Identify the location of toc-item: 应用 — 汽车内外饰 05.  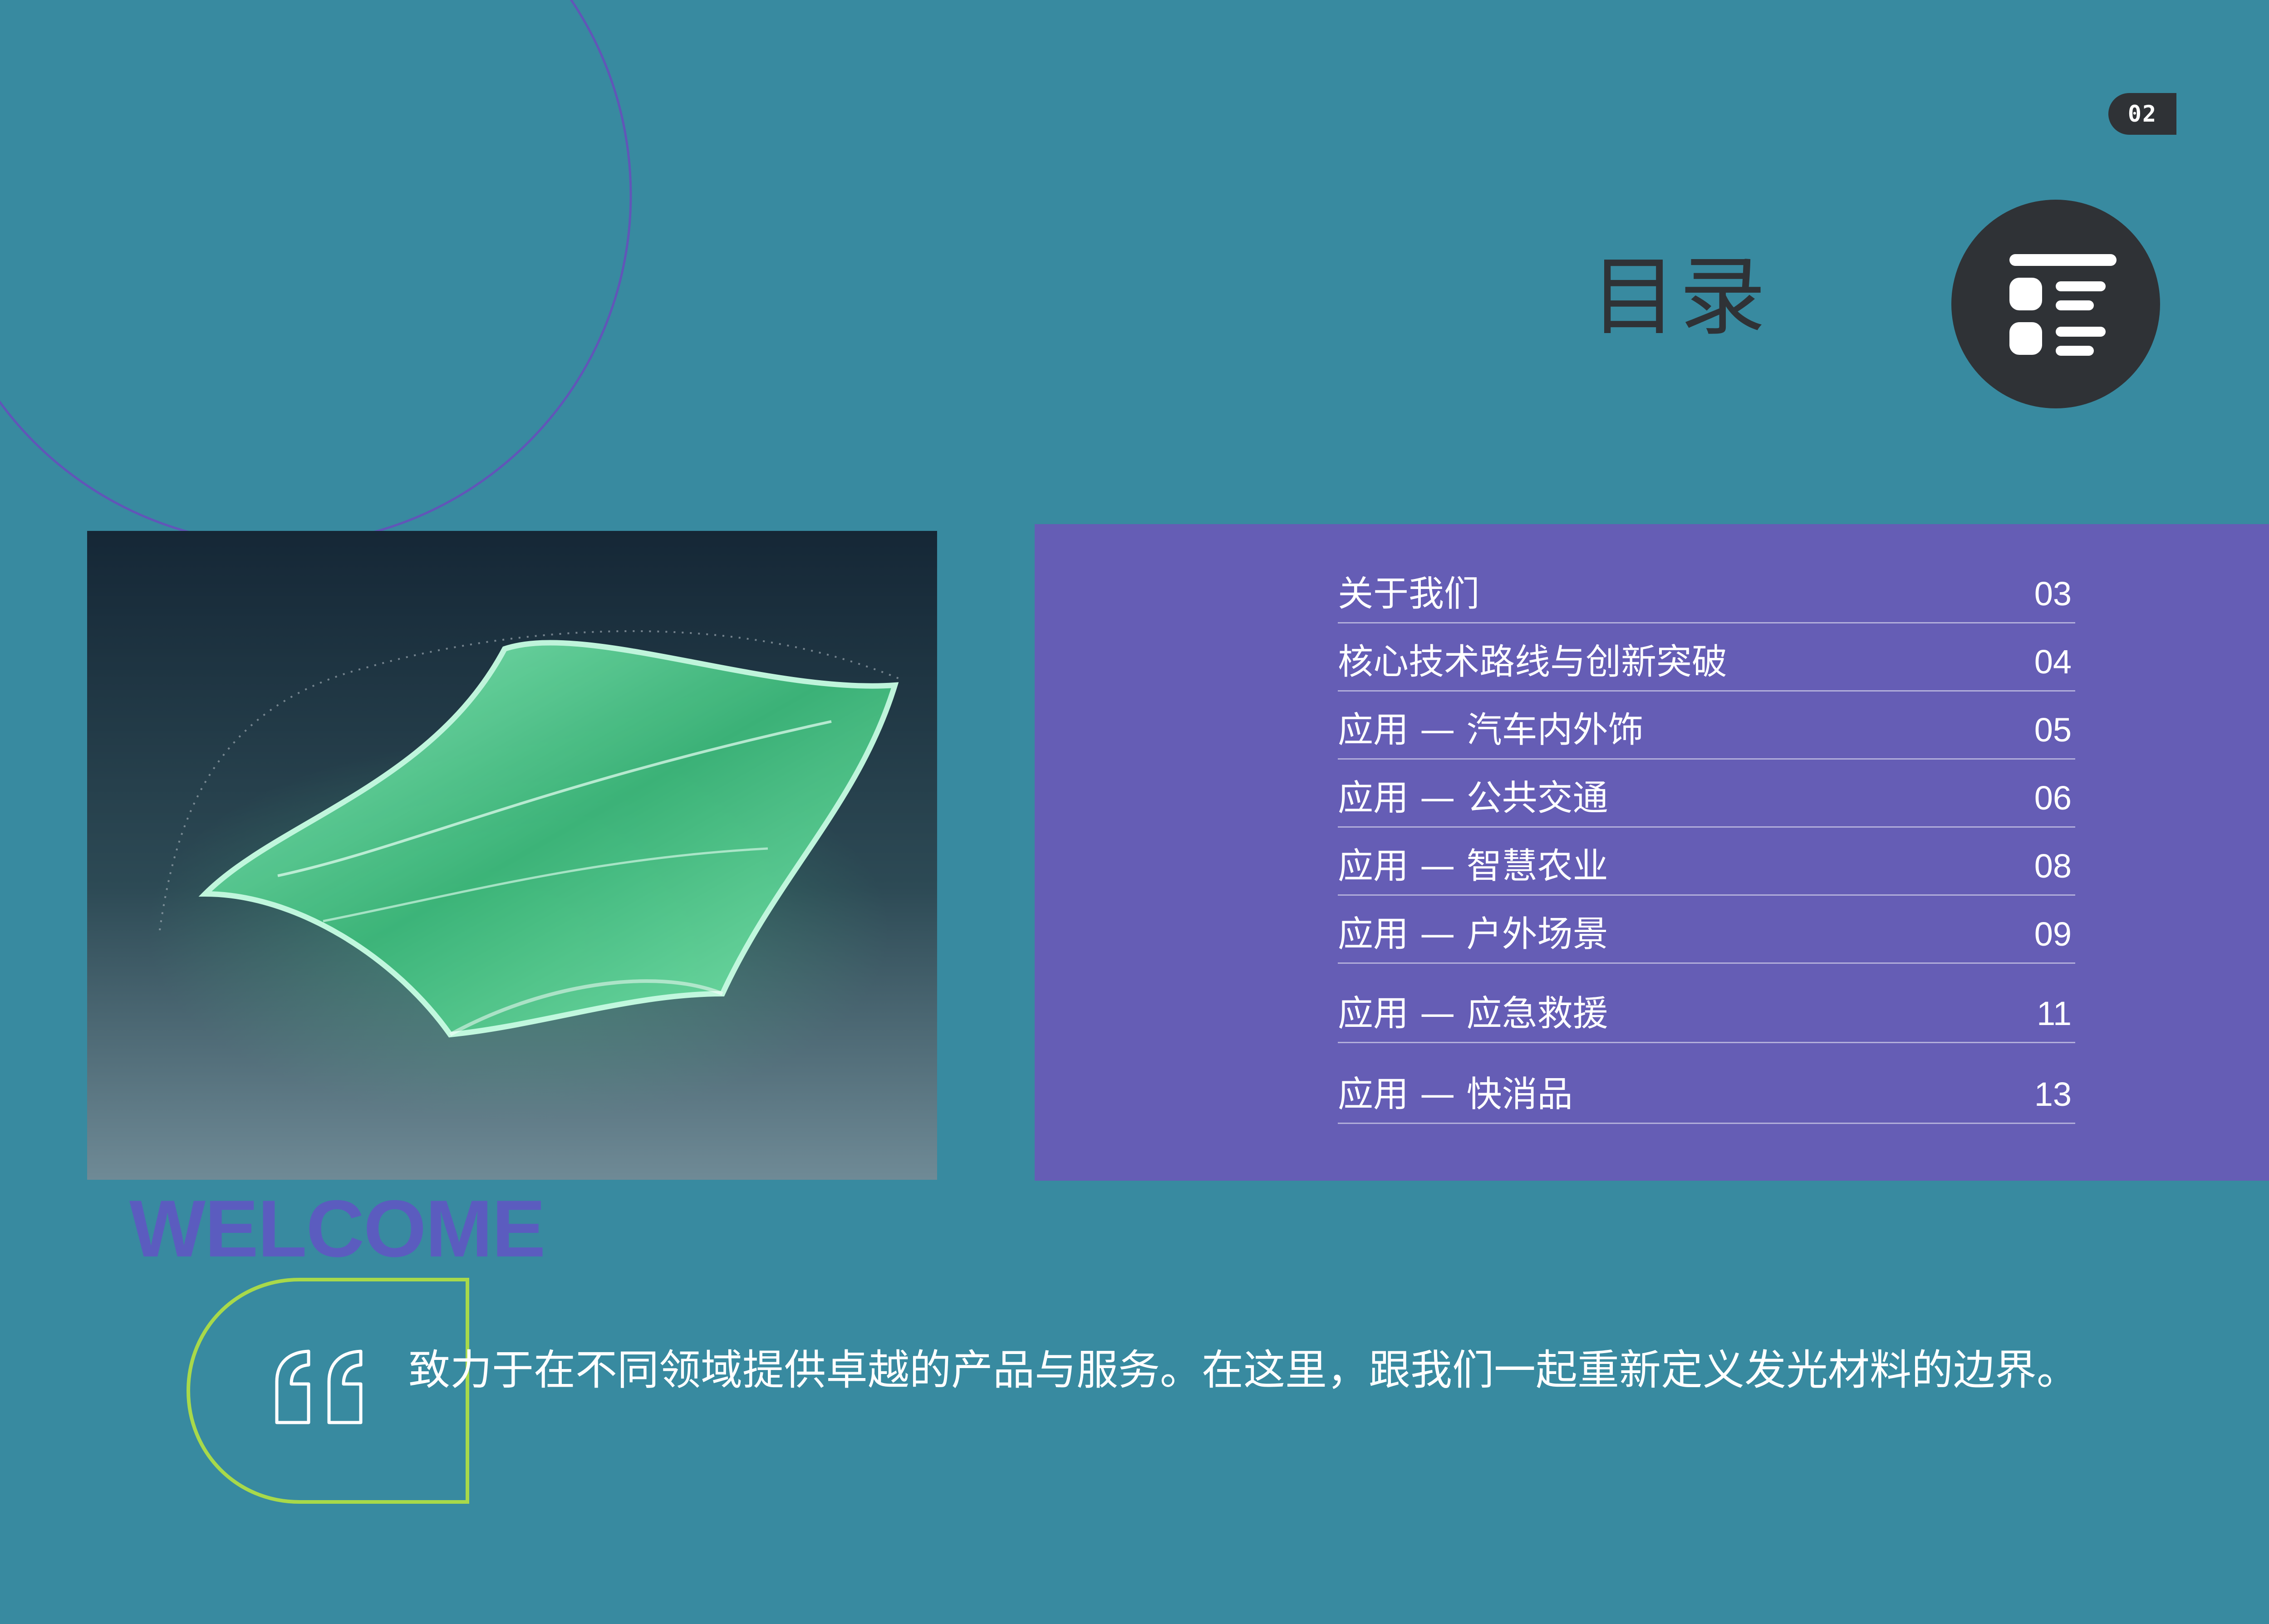
(1706, 726).